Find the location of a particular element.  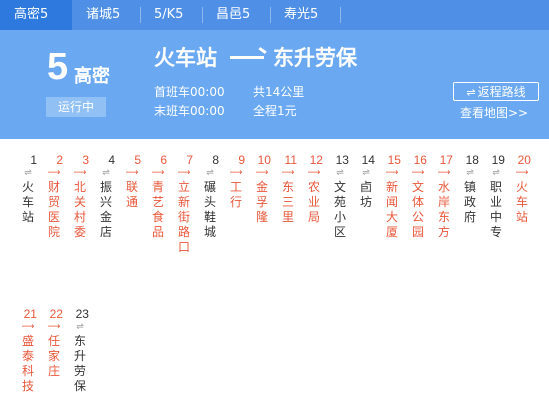

route-origin: 火车站 is located at coordinates (185, 58).